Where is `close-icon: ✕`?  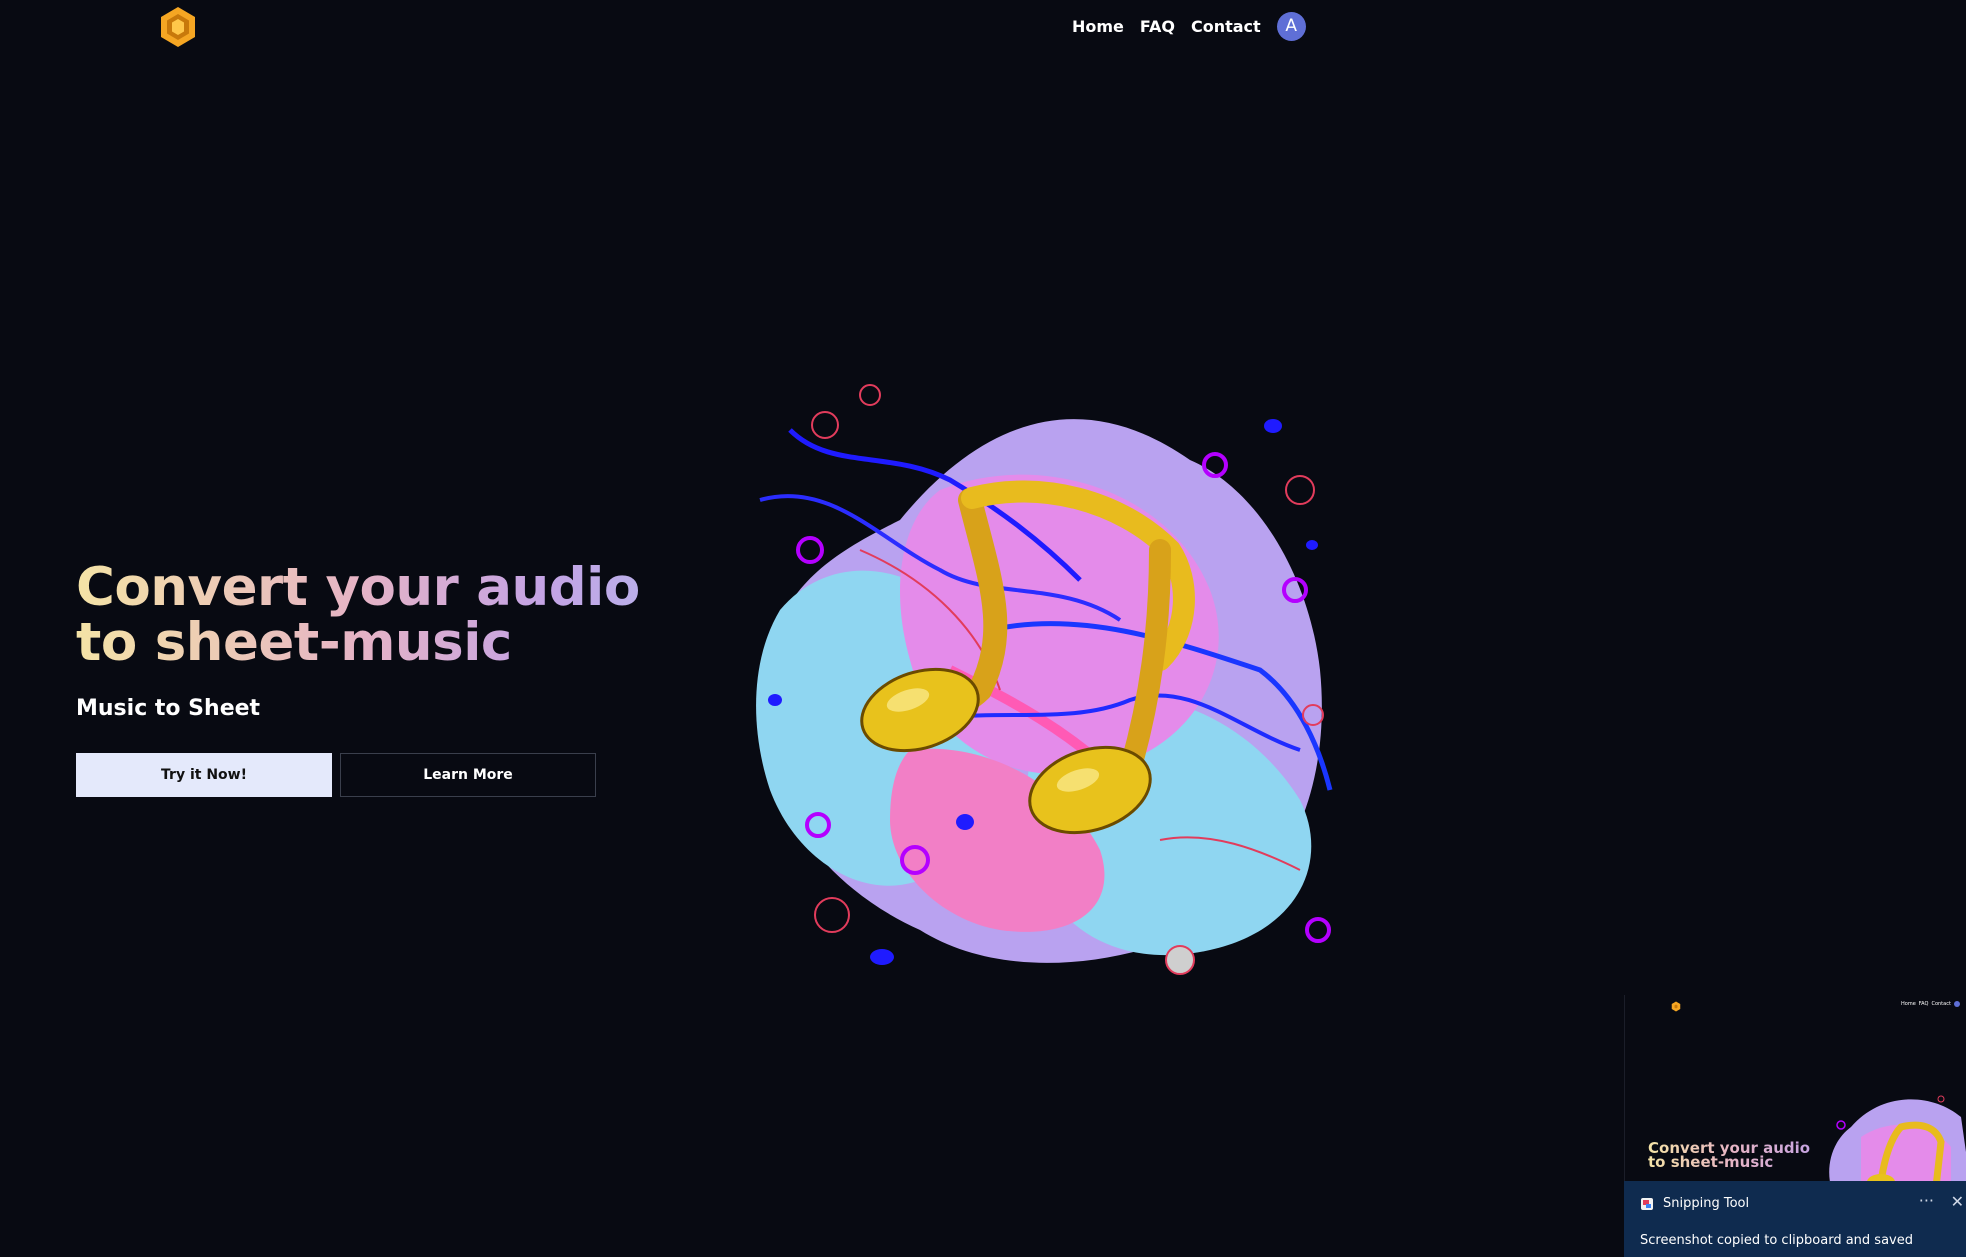
close-icon: ✕ is located at coordinates (1957, 1201).